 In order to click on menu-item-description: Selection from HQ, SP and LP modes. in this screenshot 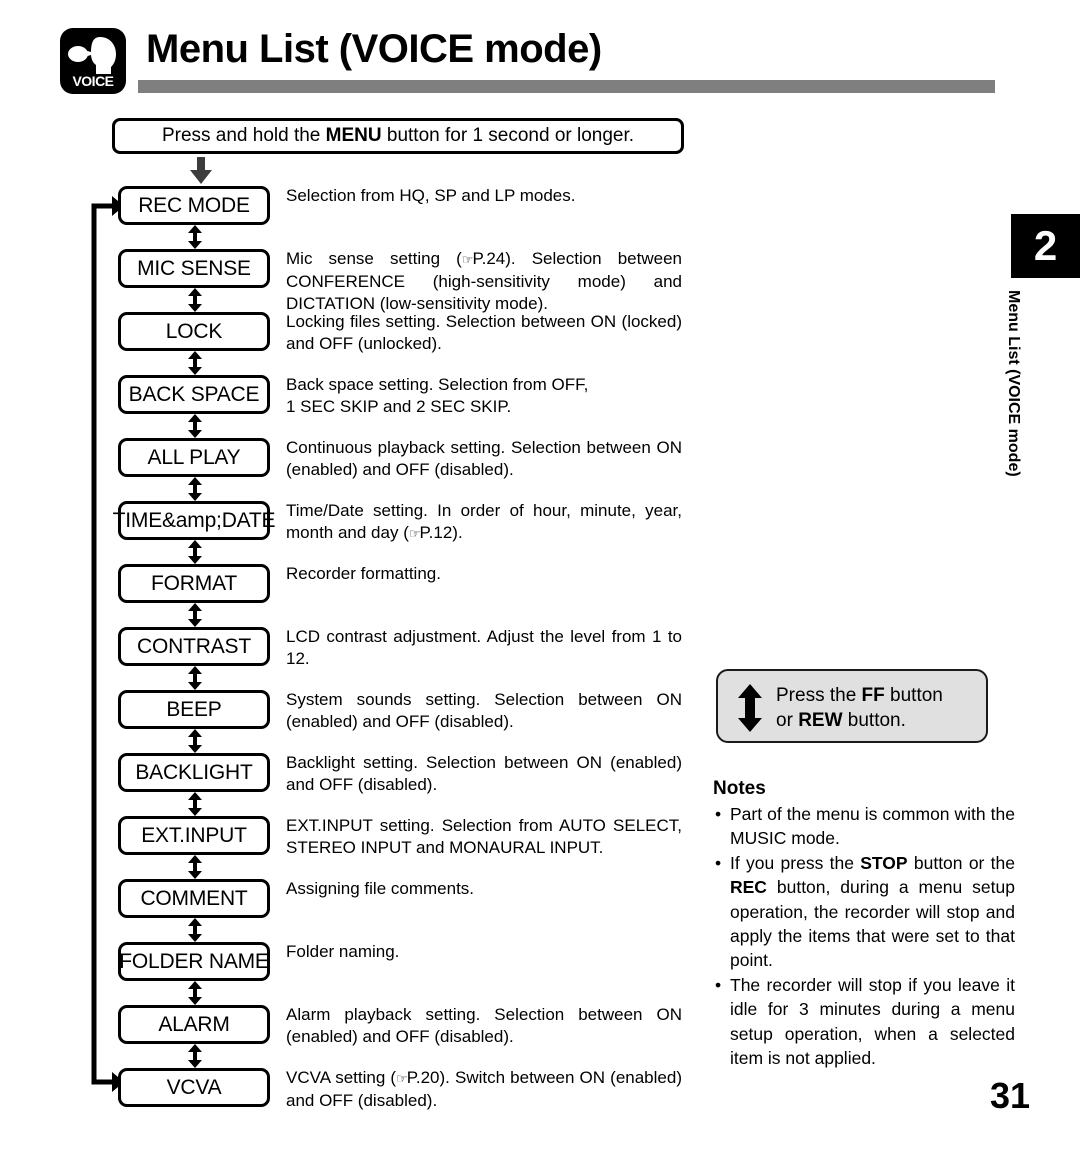, I will do `click(431, 195)`.